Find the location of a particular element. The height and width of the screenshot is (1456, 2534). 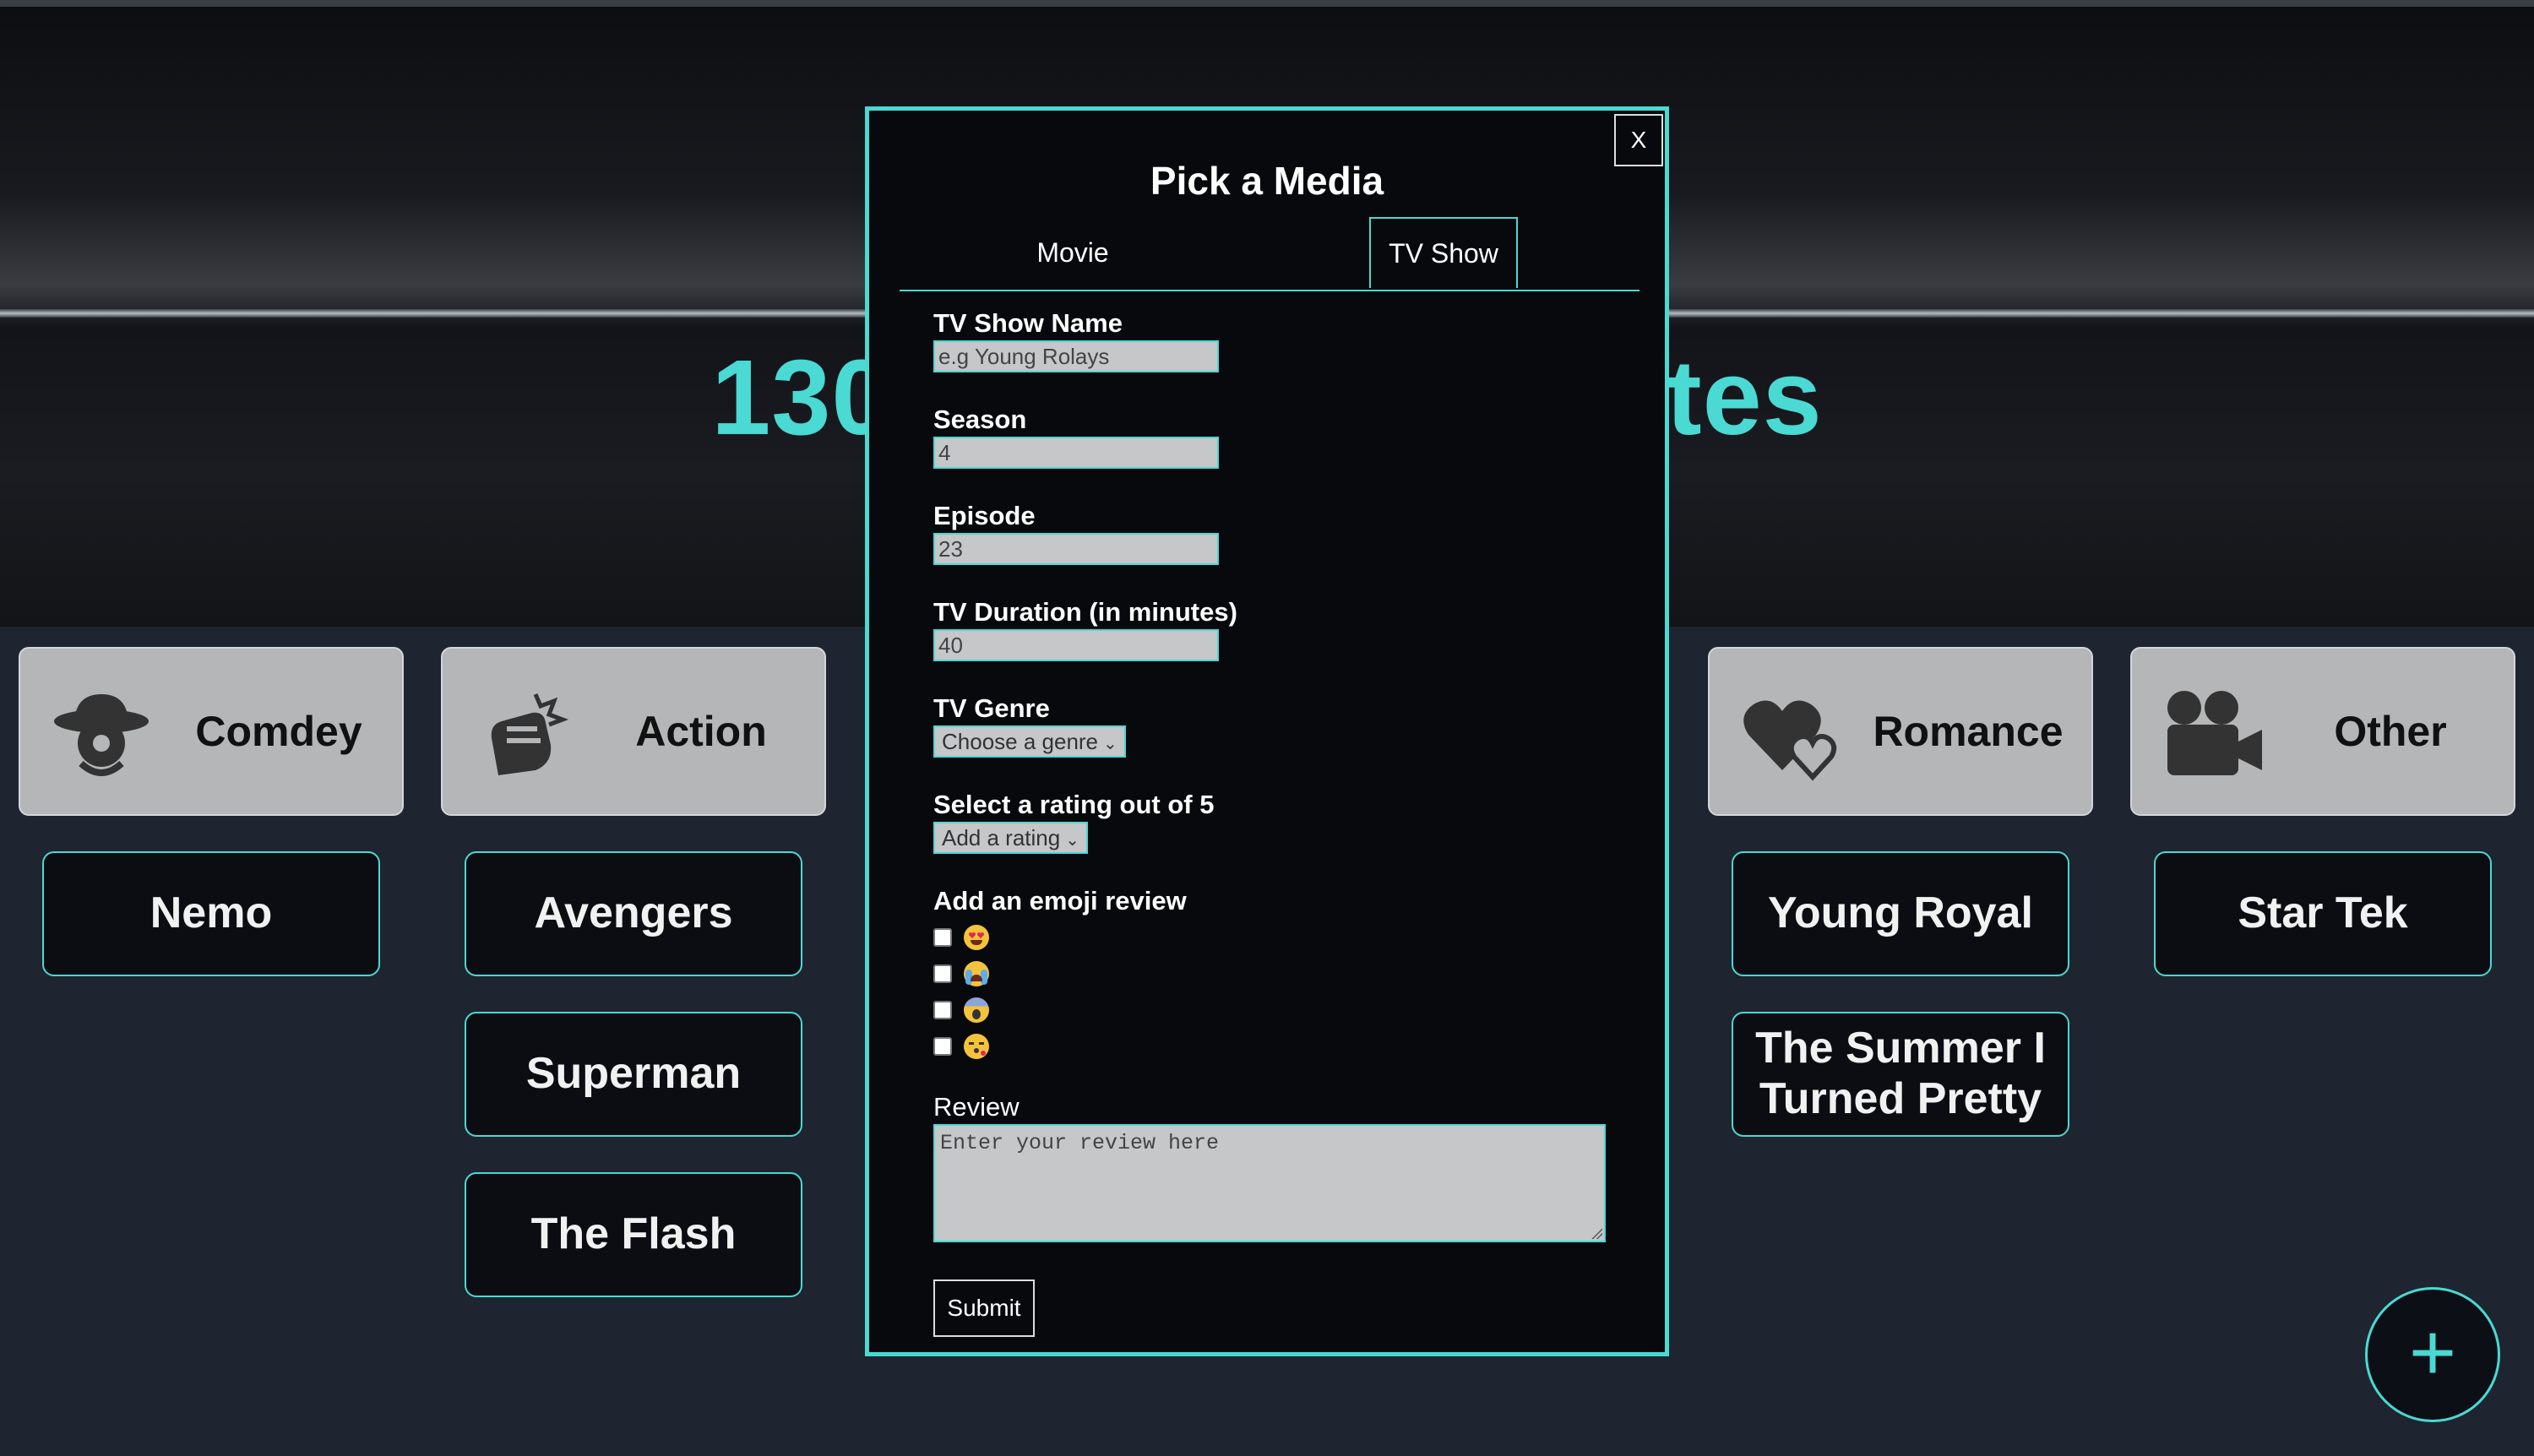

kissing-emoji-icon is located at coordinates (976, 1046).